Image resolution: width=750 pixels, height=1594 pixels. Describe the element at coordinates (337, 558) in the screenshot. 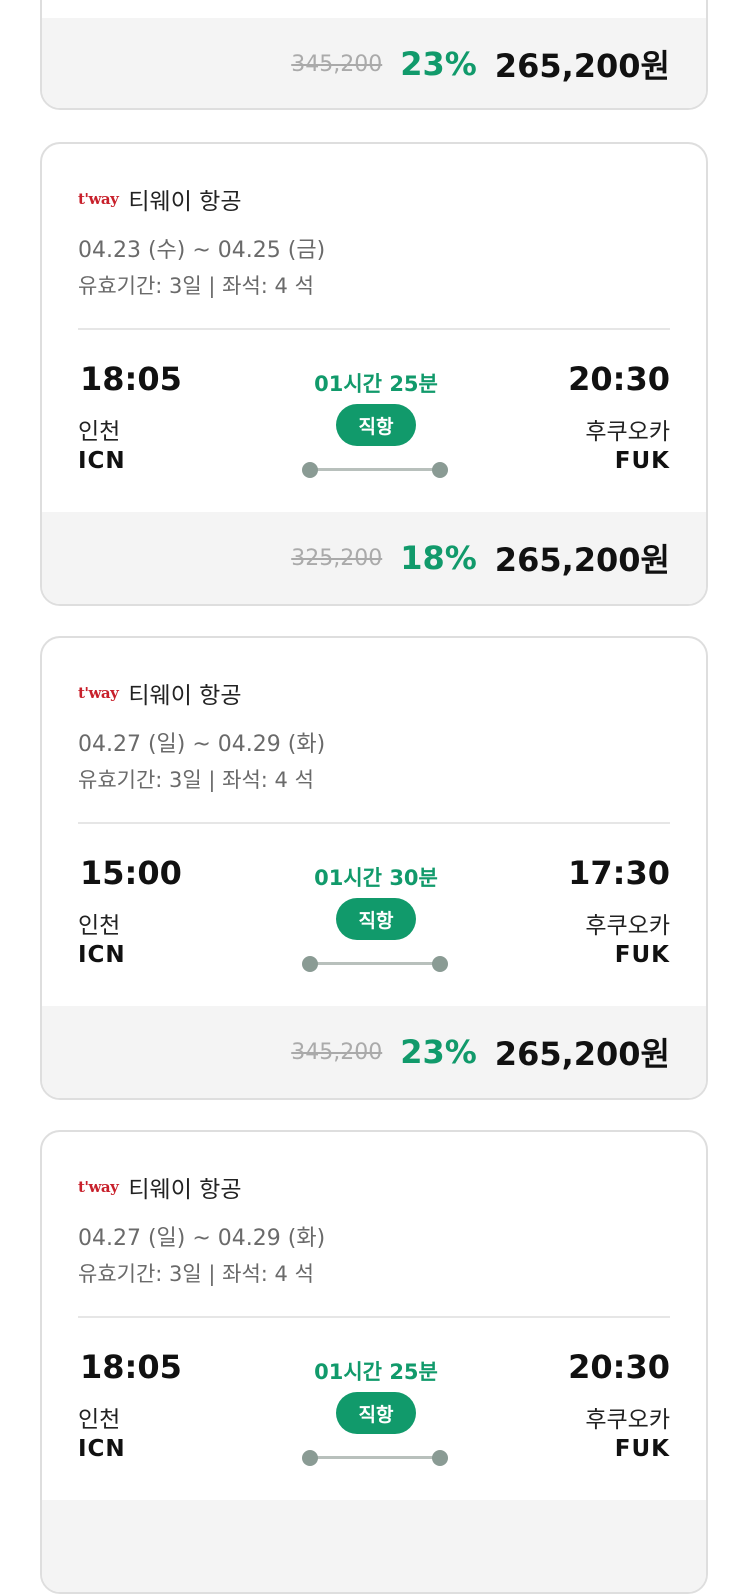

I see `original-price: 325,200` at that location.